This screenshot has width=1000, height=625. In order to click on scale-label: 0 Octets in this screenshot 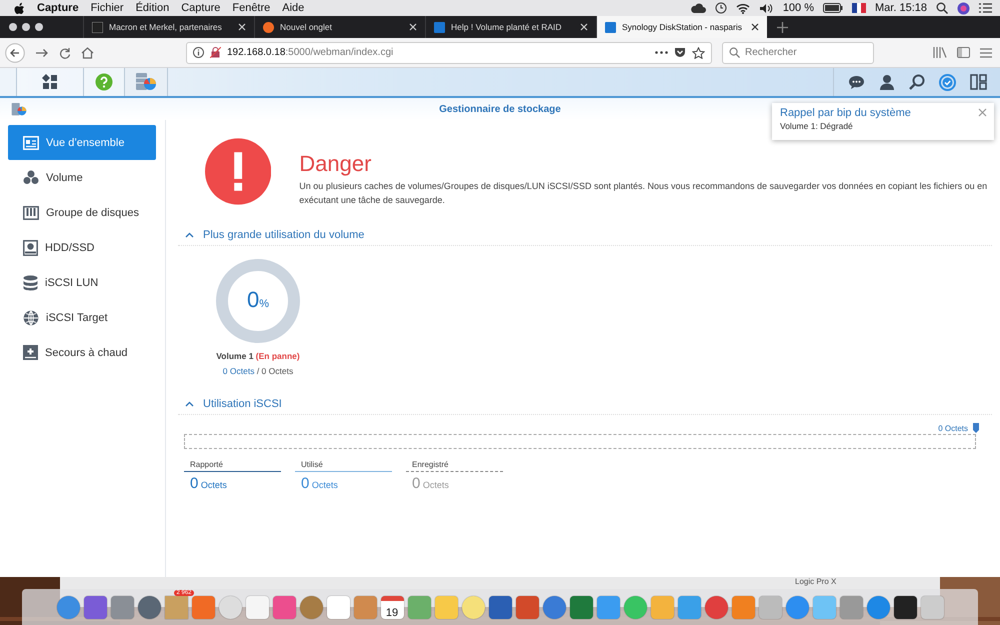, I will do `click(953, 428)`.